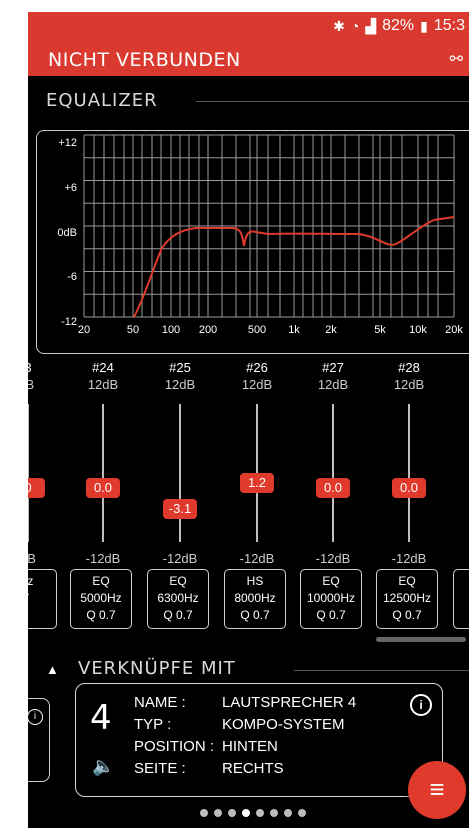  I want to click on filter-frequency: 6300Hz, so click(178, 598).